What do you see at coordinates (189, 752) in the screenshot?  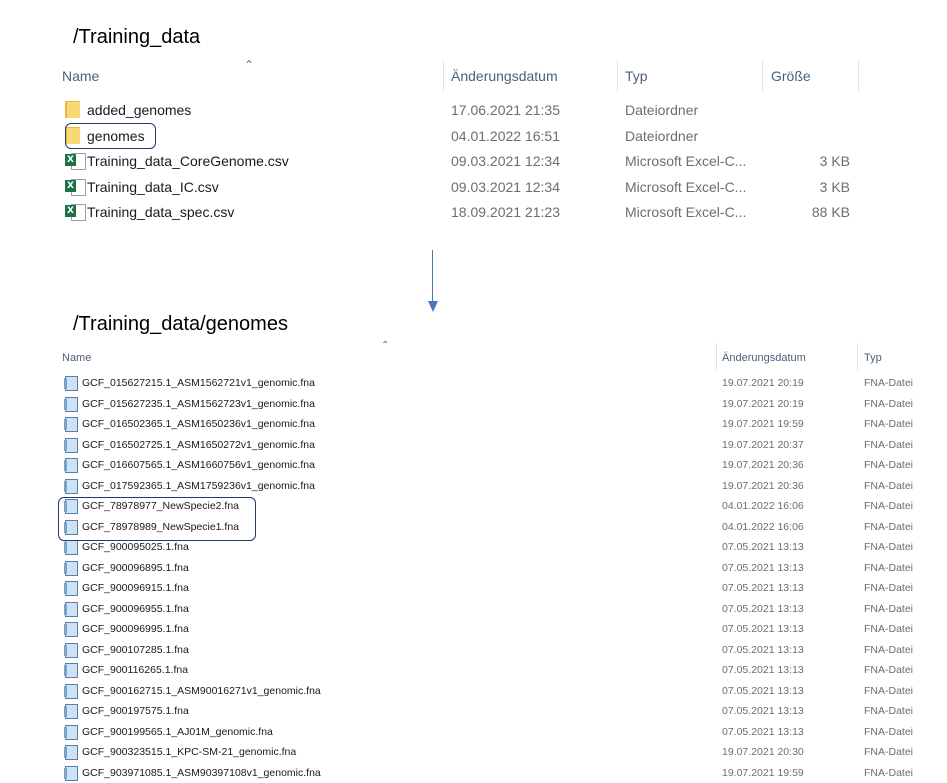 I see `file-name: GCF_900323515.1_KPC-SM-21_genomic.fna` at bounding box center [189, 752].